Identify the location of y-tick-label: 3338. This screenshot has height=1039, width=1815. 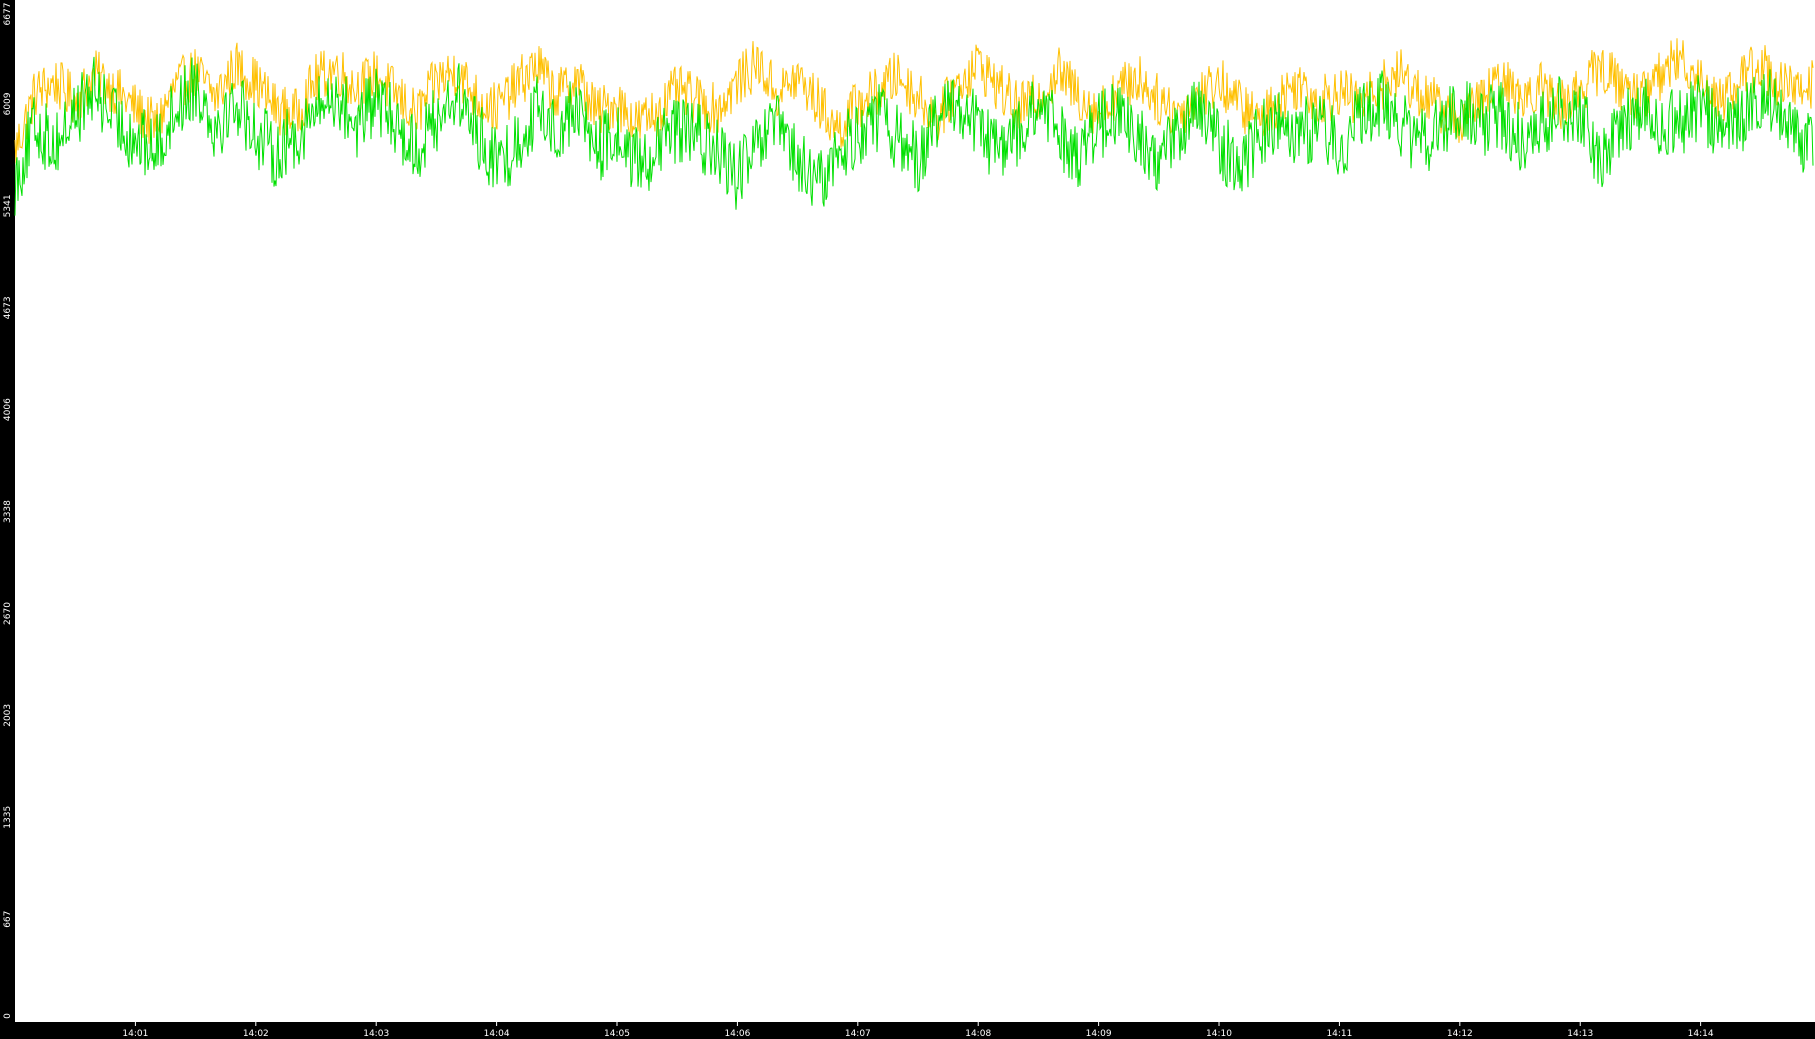
(8, 511).